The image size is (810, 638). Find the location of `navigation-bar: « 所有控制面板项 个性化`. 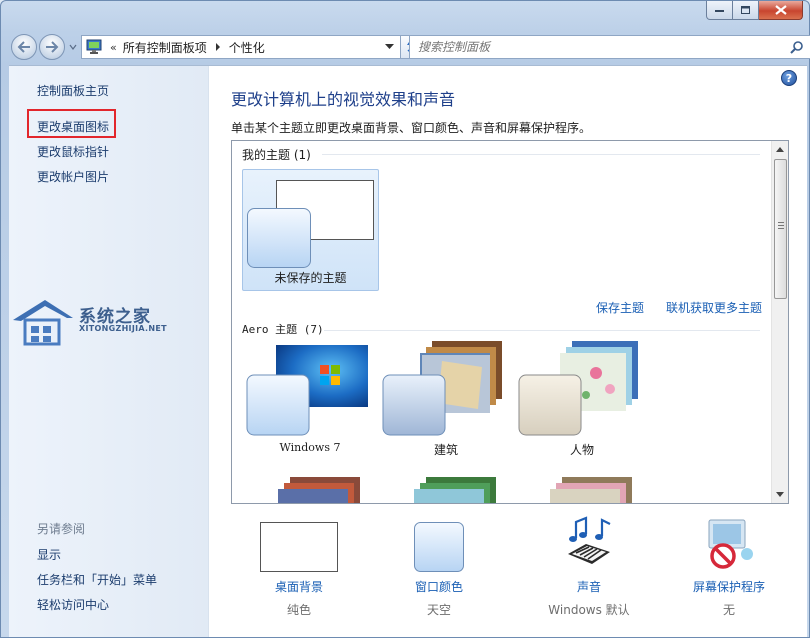

navigation-bar: « 所有控制面板项 个性化 is located at coordinates (409, 47).